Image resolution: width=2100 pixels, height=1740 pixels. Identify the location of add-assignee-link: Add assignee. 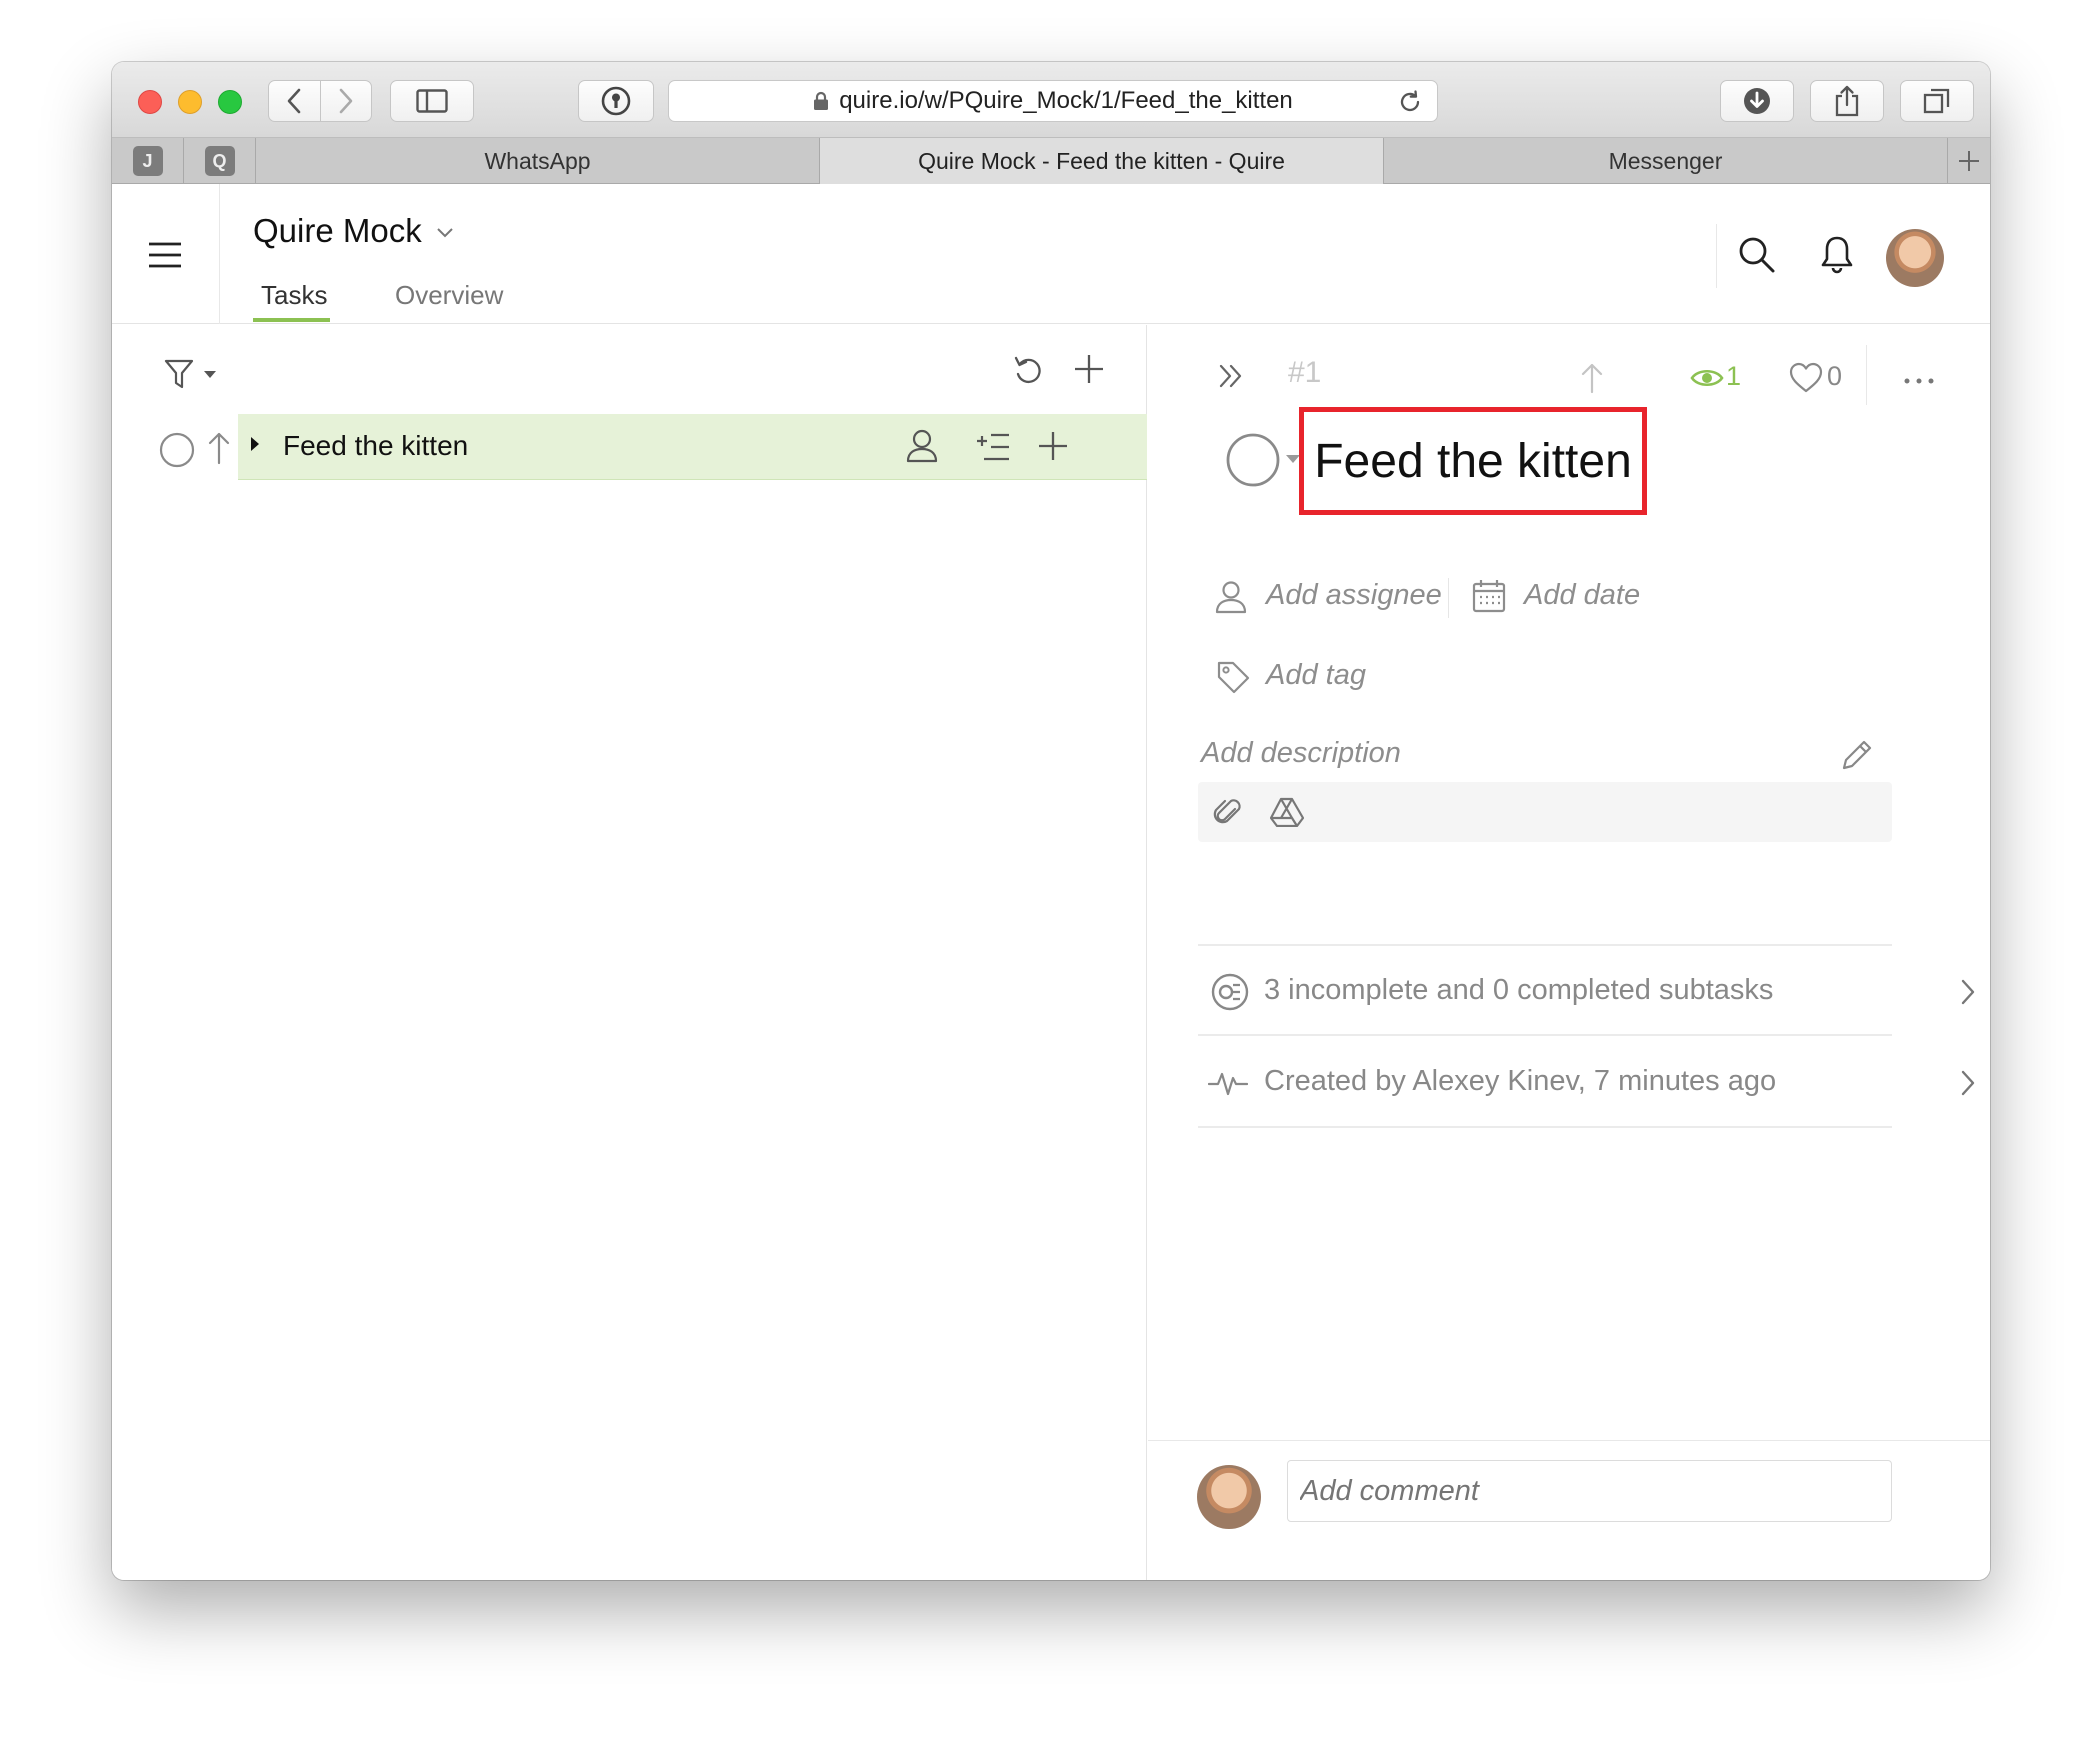
(1354, 595).